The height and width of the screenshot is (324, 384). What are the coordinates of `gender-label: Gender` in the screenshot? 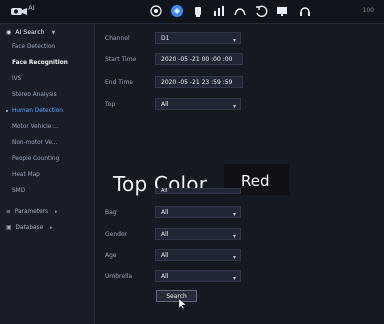 It's located at (116, 234).